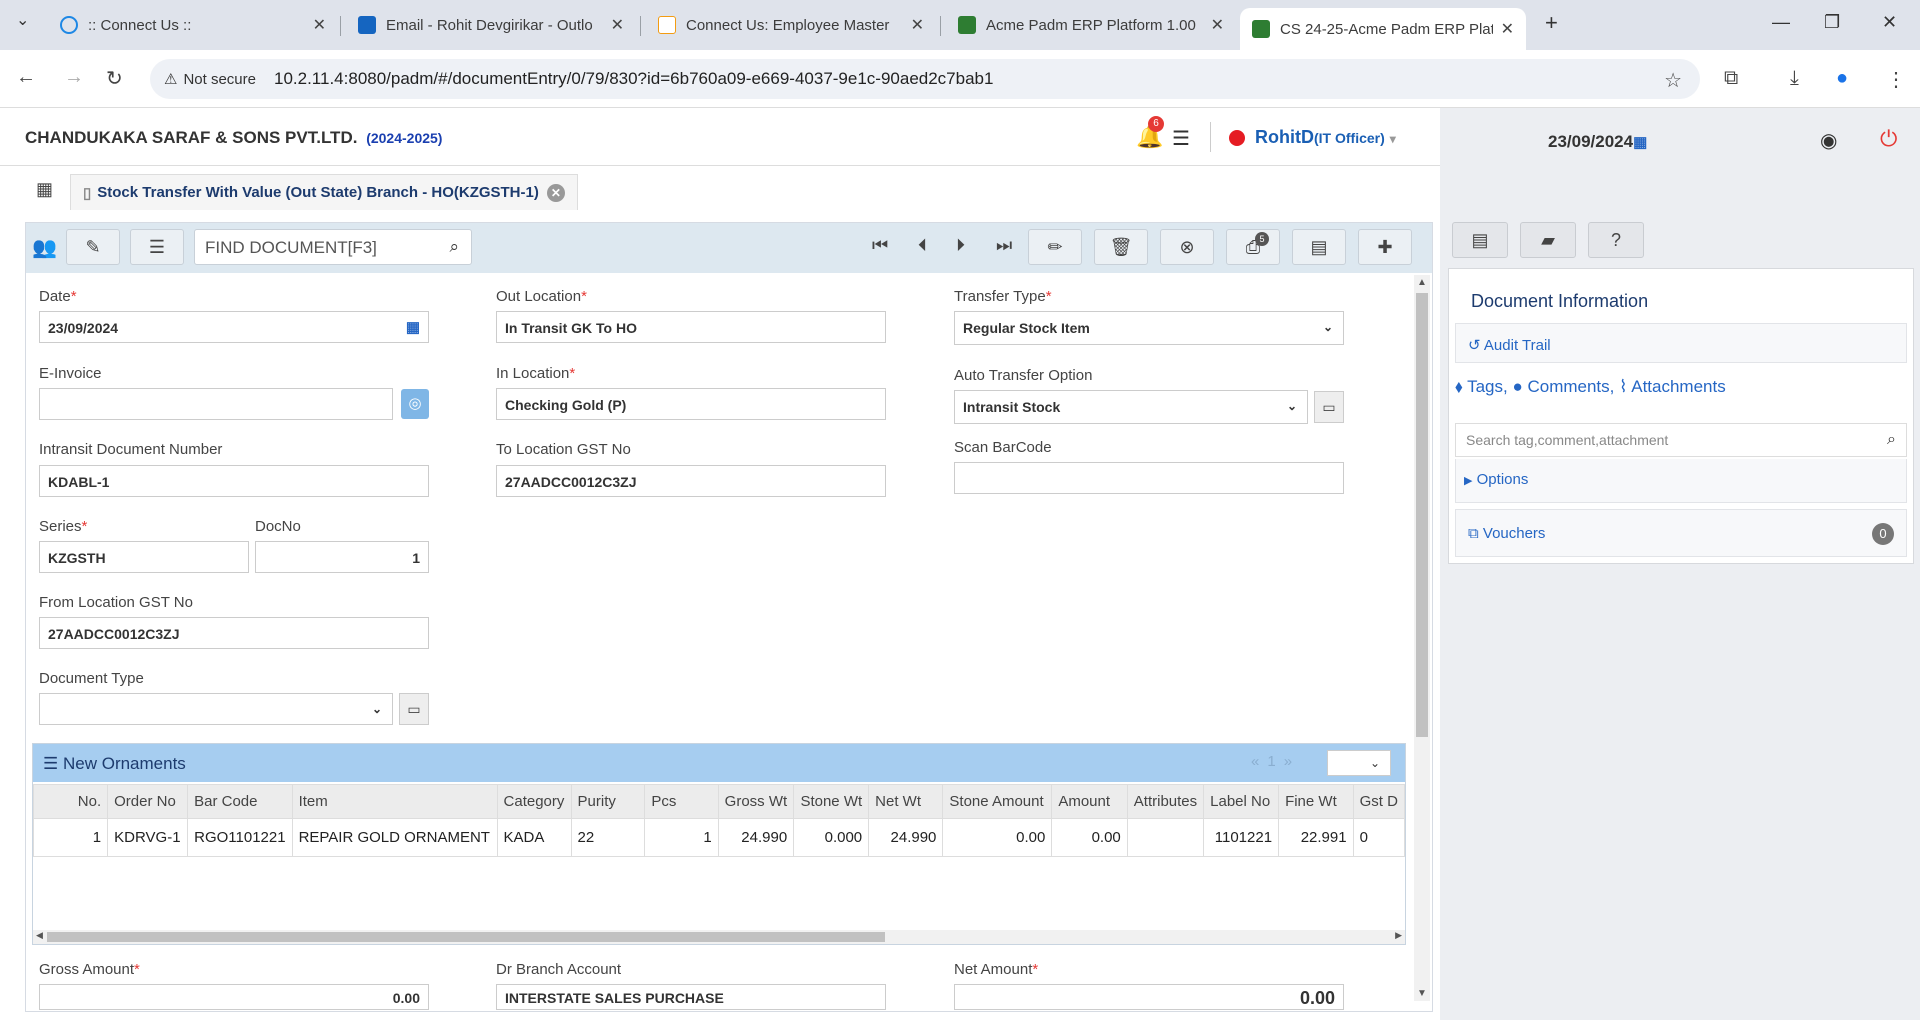 This screenshot has height=1020, width=1920. I want to click on einvoice-field, so click(216, 404).